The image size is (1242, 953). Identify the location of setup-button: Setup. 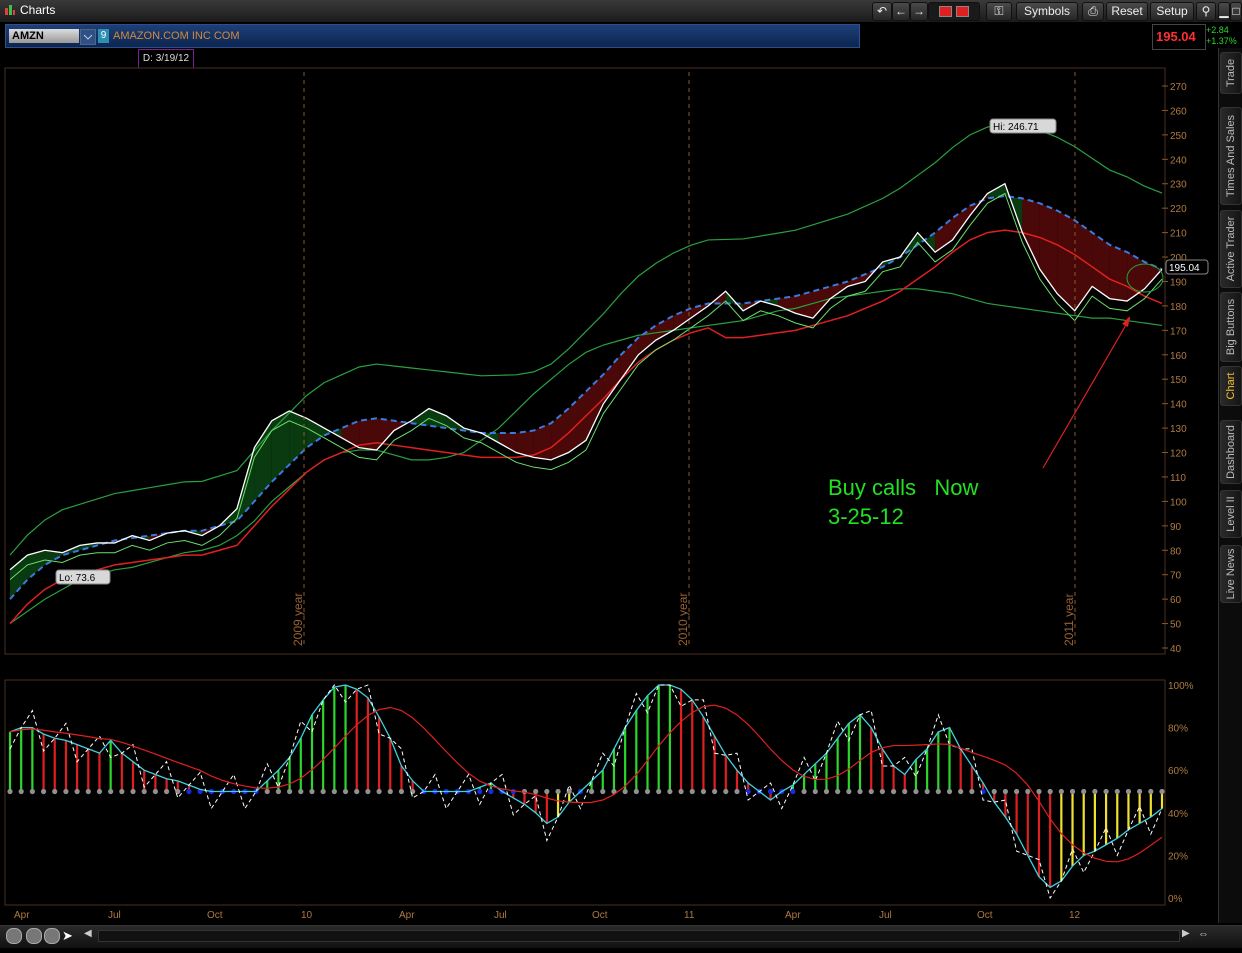
(1172, 11).